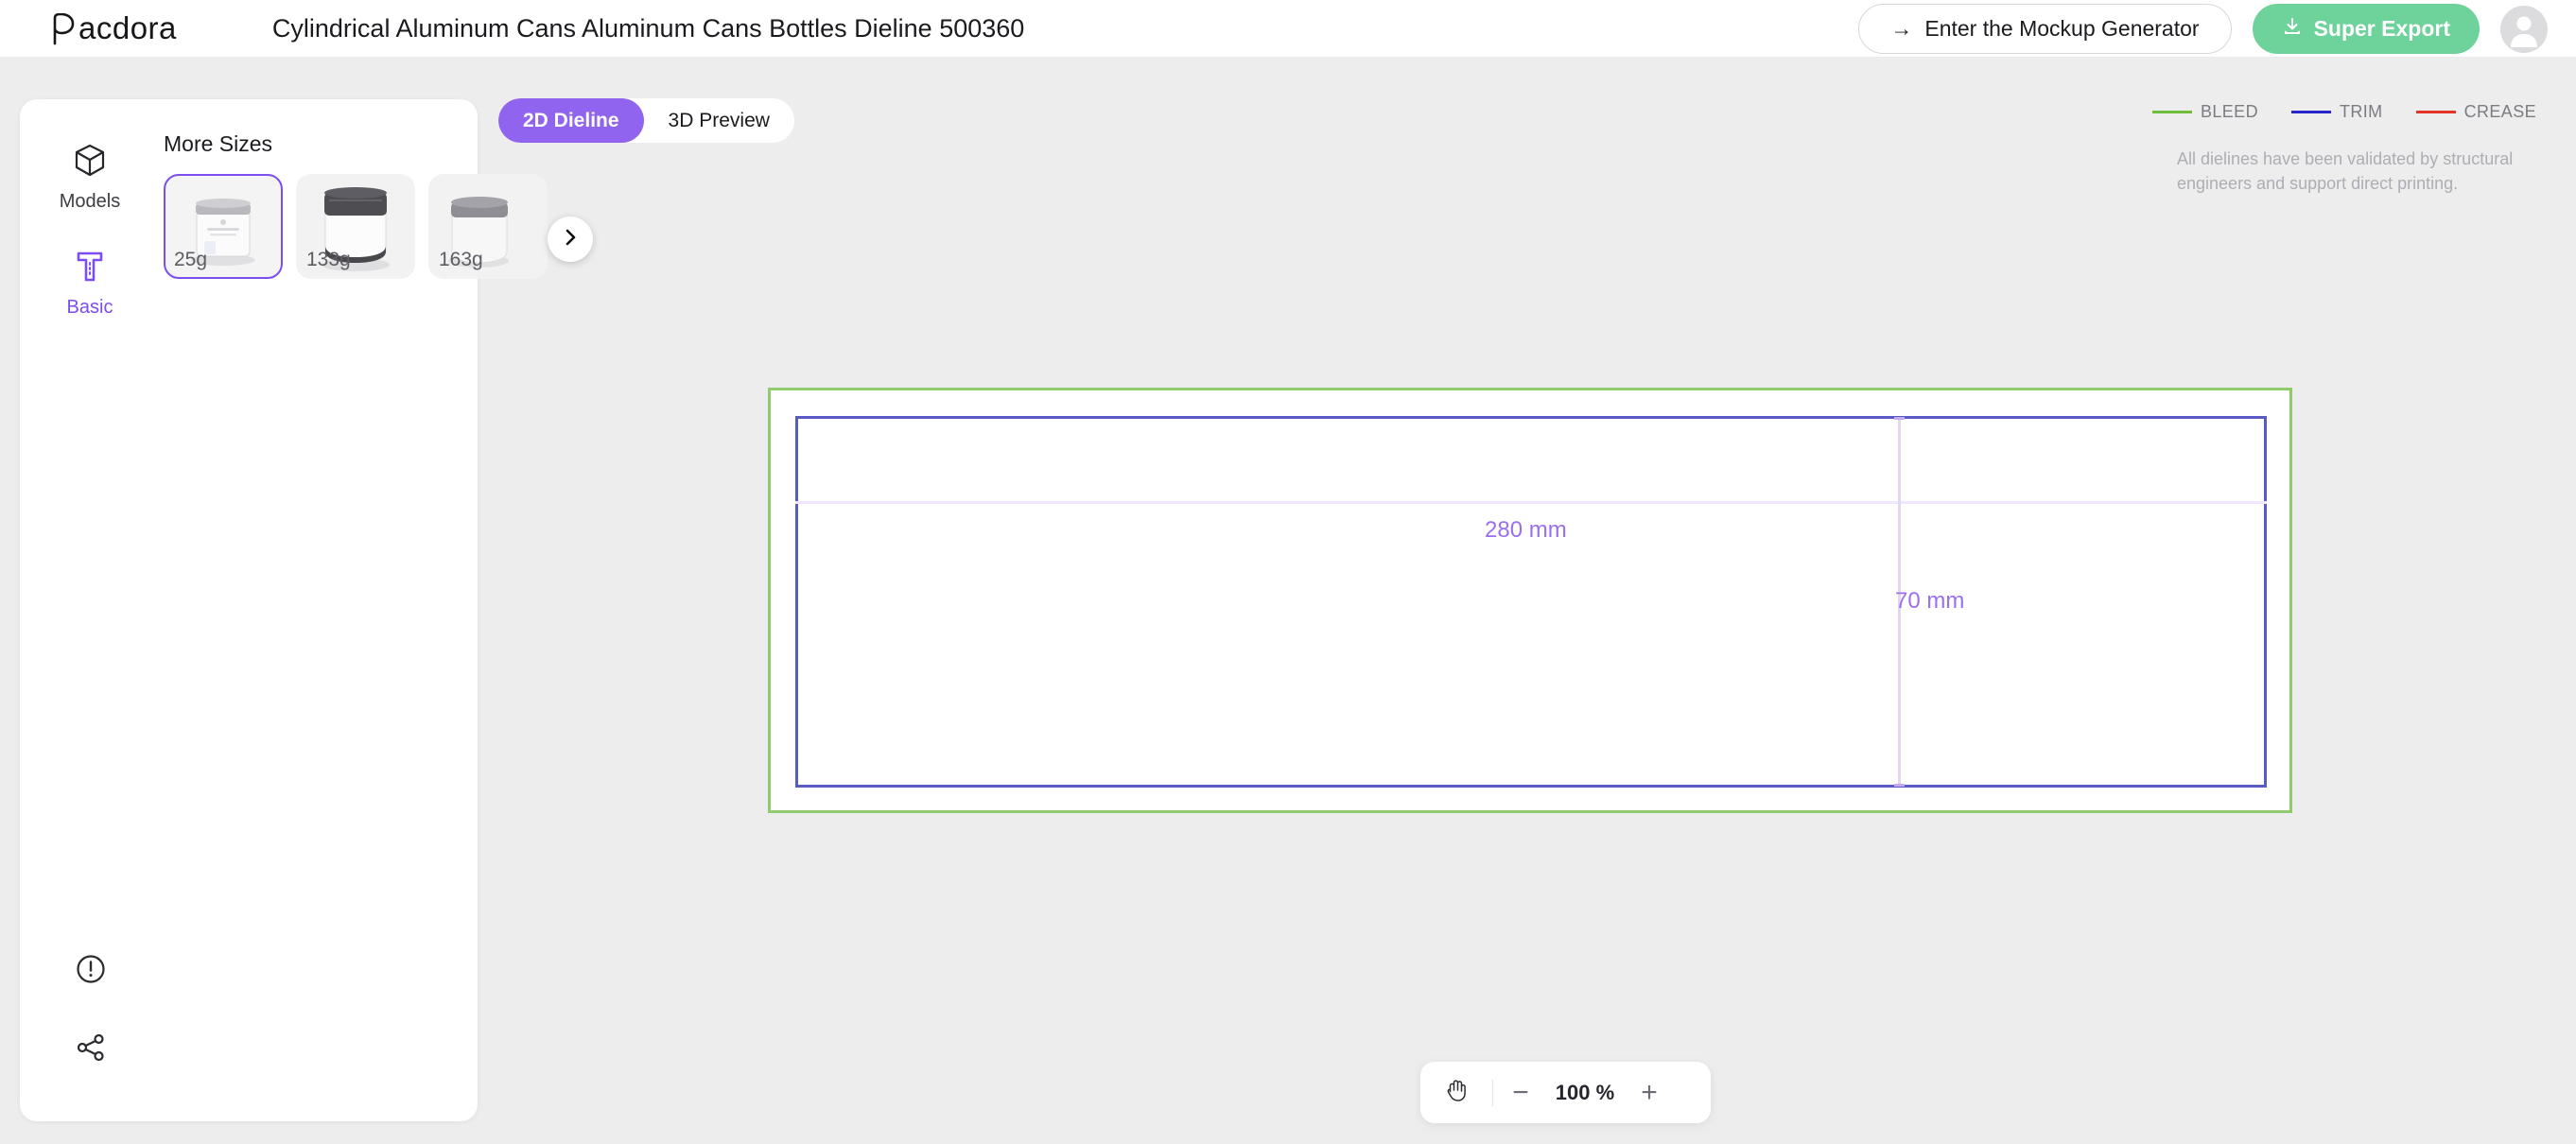 Image resolution: width=2576 pixels, height=1144 pixels. I want to click on zoom-toolbar: − 100 % +, so click(1565, 1092).